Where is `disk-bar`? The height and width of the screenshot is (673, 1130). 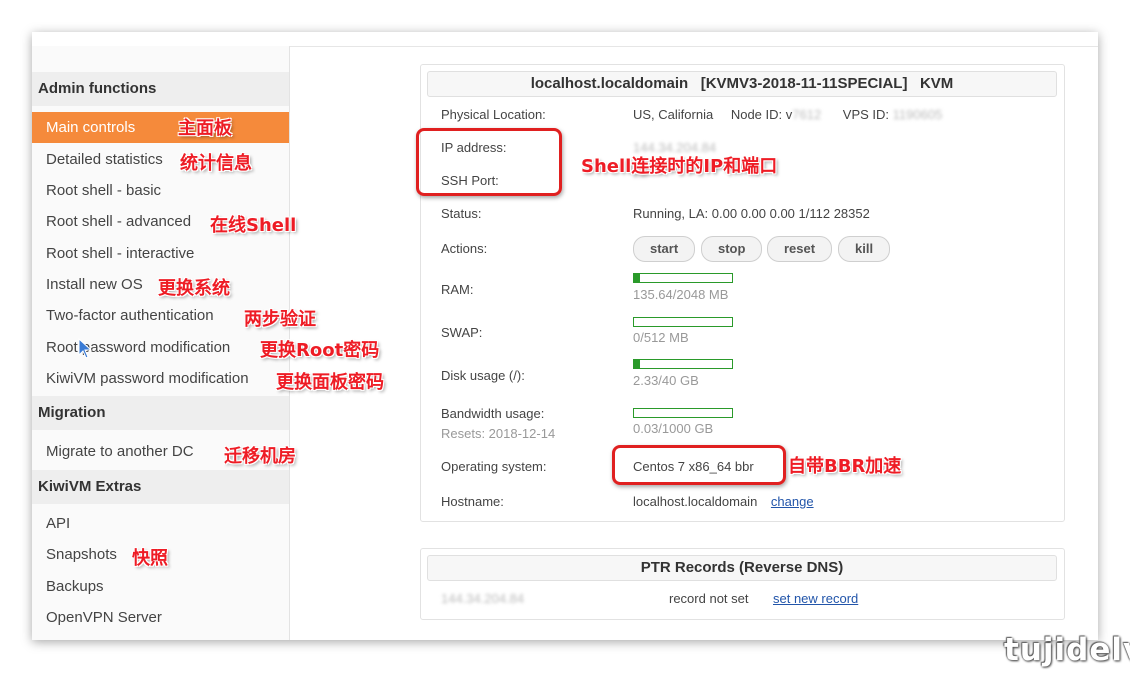
disk-bar is located at coordinates (683, 364).